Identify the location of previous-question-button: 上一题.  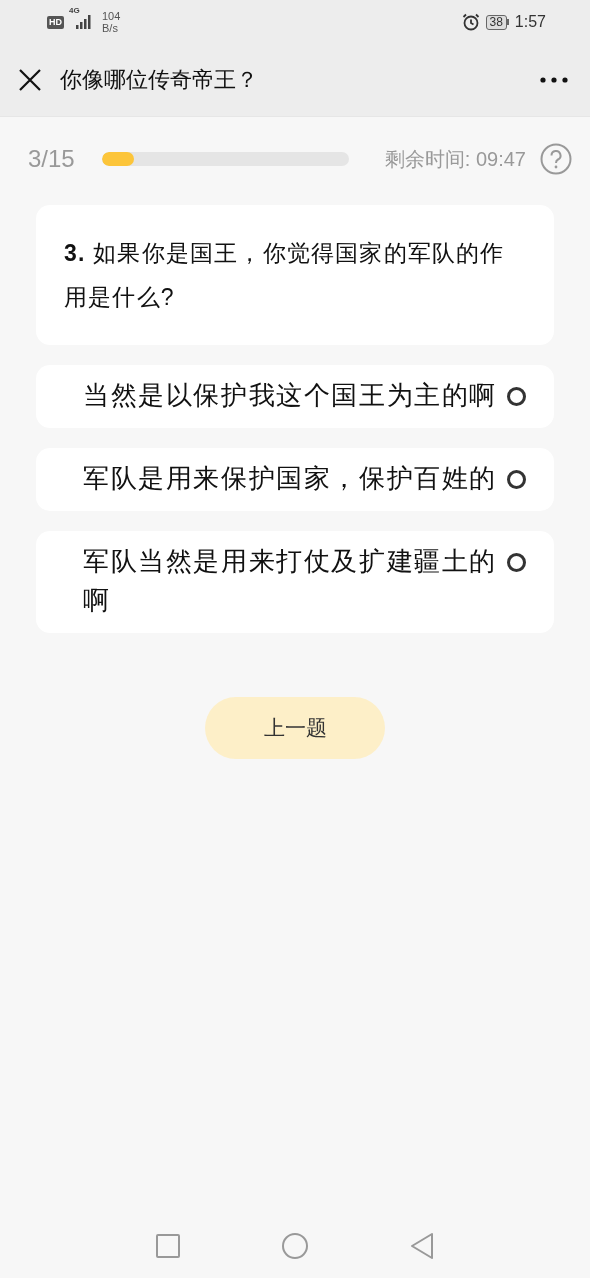
(295, 728).